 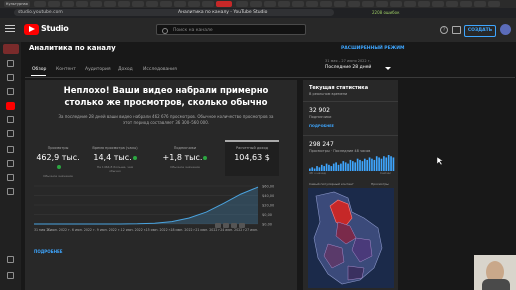 What do you see at coordinates (10, 191) in the screenshot?
I see `sidebar-item-audio-library` at bounding box center [10, 191].